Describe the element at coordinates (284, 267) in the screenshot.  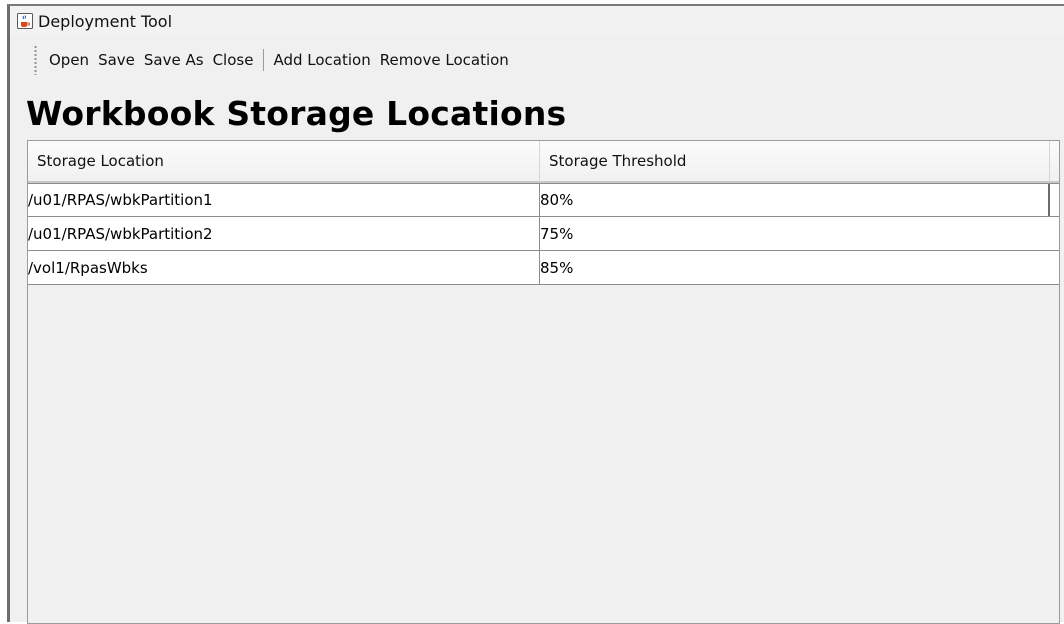
I see `storage-location-cell: /vol1/RpasWbks` at that location.